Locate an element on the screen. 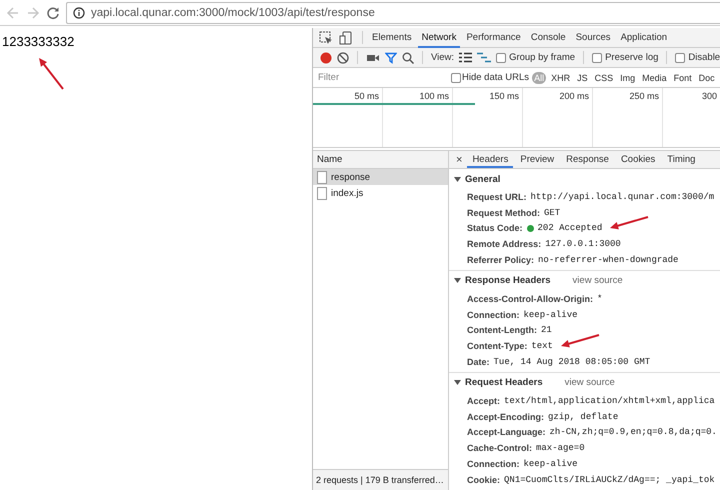  header-name: Request URL: is located at coordinates (497, 197).